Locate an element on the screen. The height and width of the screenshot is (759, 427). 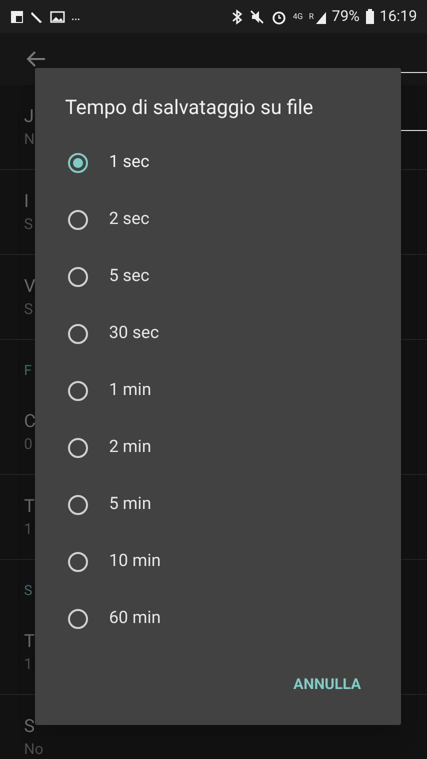
mute-icon is located at coordinates (256, 16).